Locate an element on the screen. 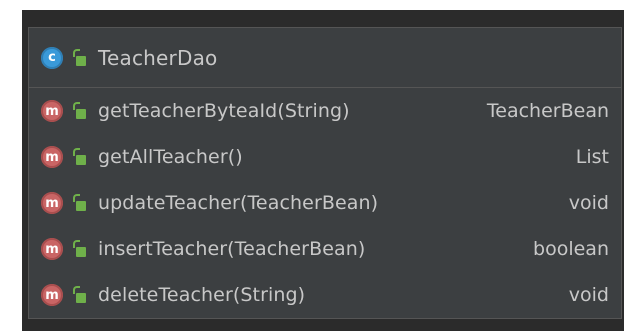 Image resolution: width=624 pixels, height=331 pixels. method-row: m updateTeacher(TeacherBean) void is located at coordinates (325, 203).